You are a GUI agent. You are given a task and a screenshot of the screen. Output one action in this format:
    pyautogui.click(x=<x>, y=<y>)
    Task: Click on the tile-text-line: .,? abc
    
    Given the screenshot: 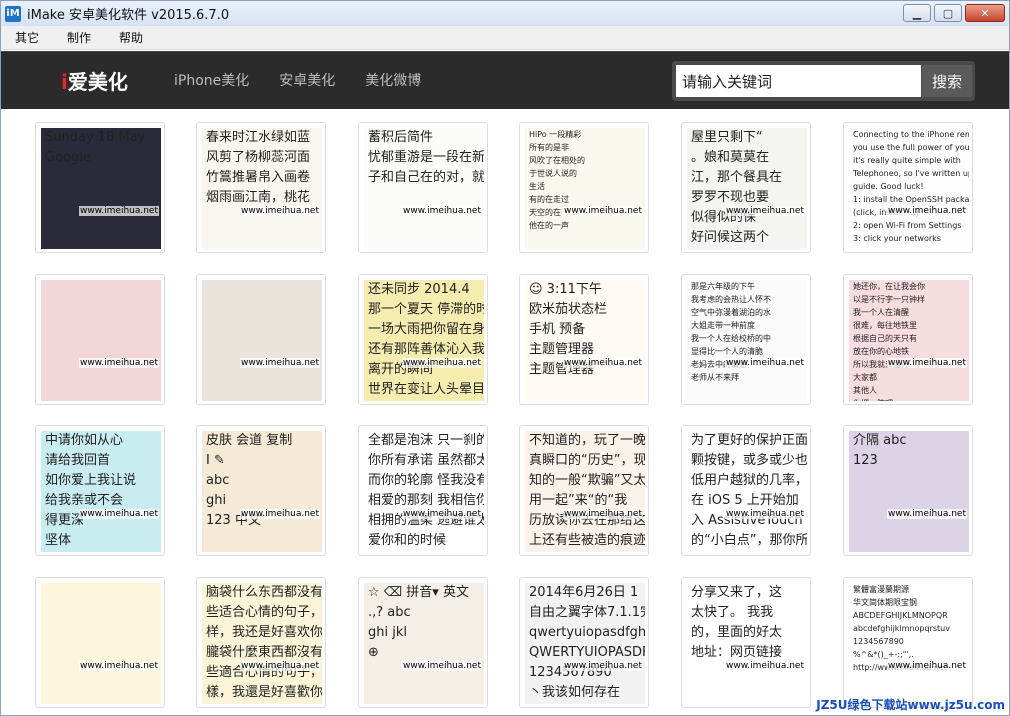 What is the action you would take?
    pyautogui.click(x=389, y=612)
    